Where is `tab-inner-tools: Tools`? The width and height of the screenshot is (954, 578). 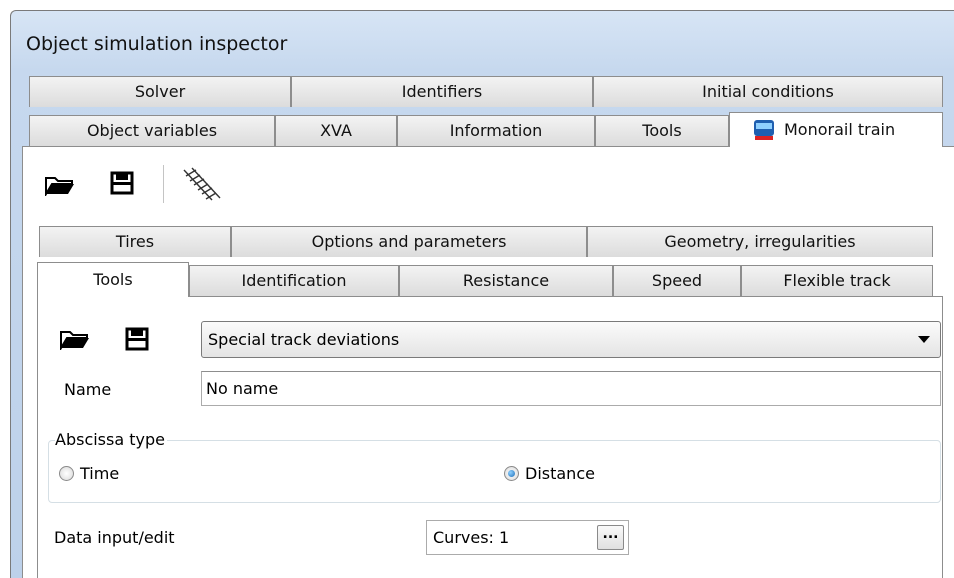 tab-inner-tools: Tools is located at coordinates (113, 279).